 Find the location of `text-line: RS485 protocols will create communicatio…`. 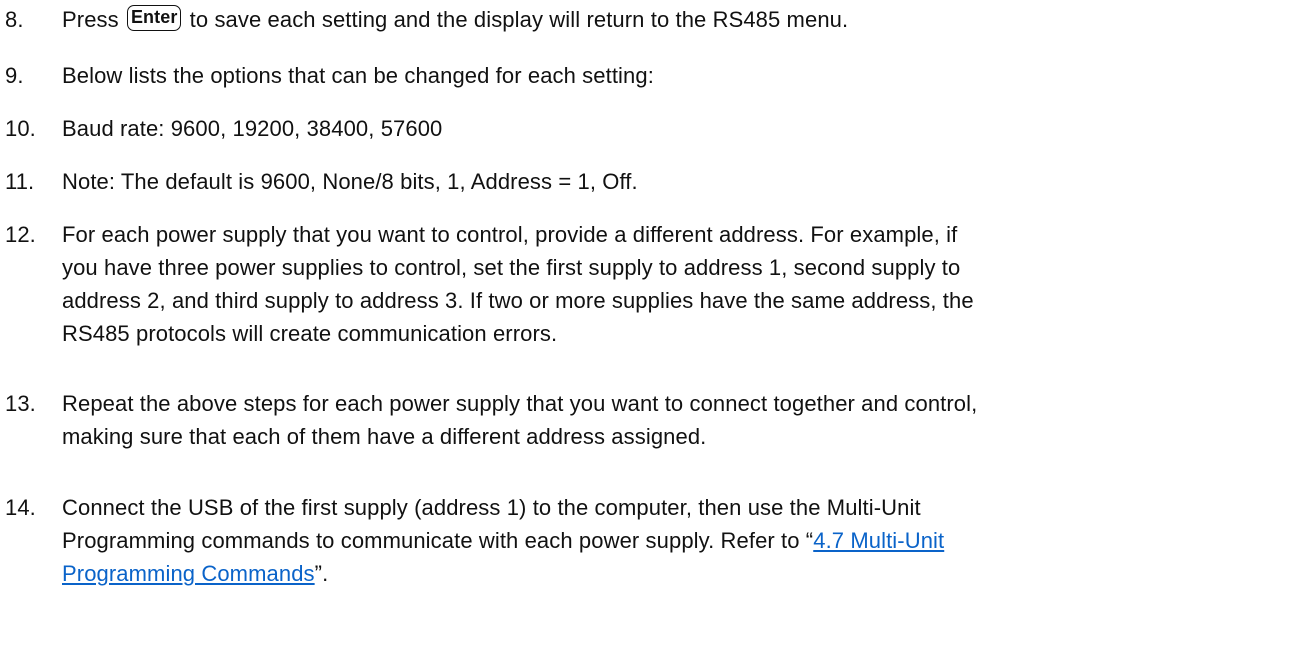

text-line: RS485 protocols will create communicatio… is located at coordinates (310, 333).